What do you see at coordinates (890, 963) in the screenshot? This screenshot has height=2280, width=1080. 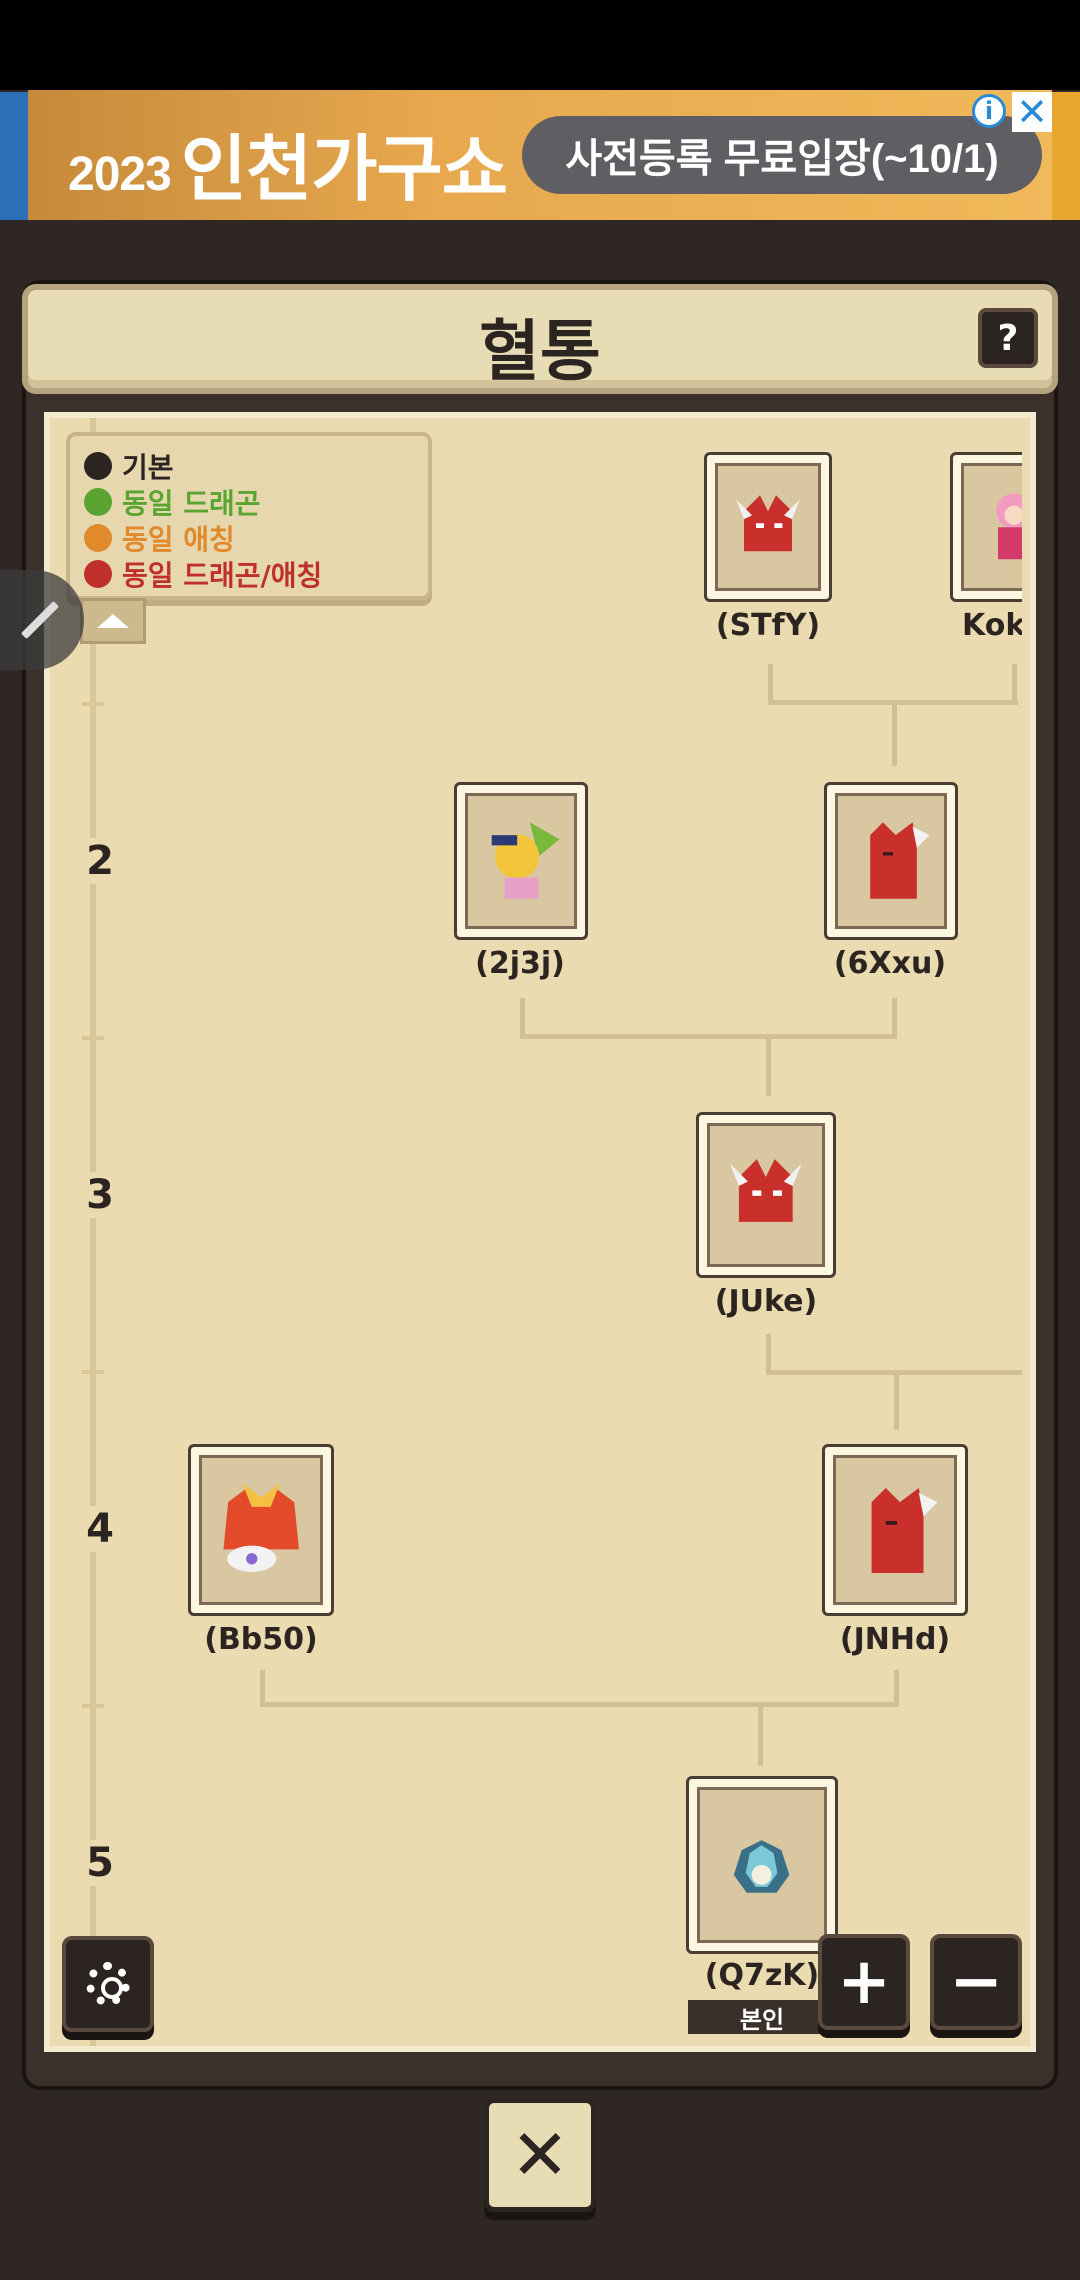 I see `dragon-name: (6Xxu)` at bounding box center [890, 963].